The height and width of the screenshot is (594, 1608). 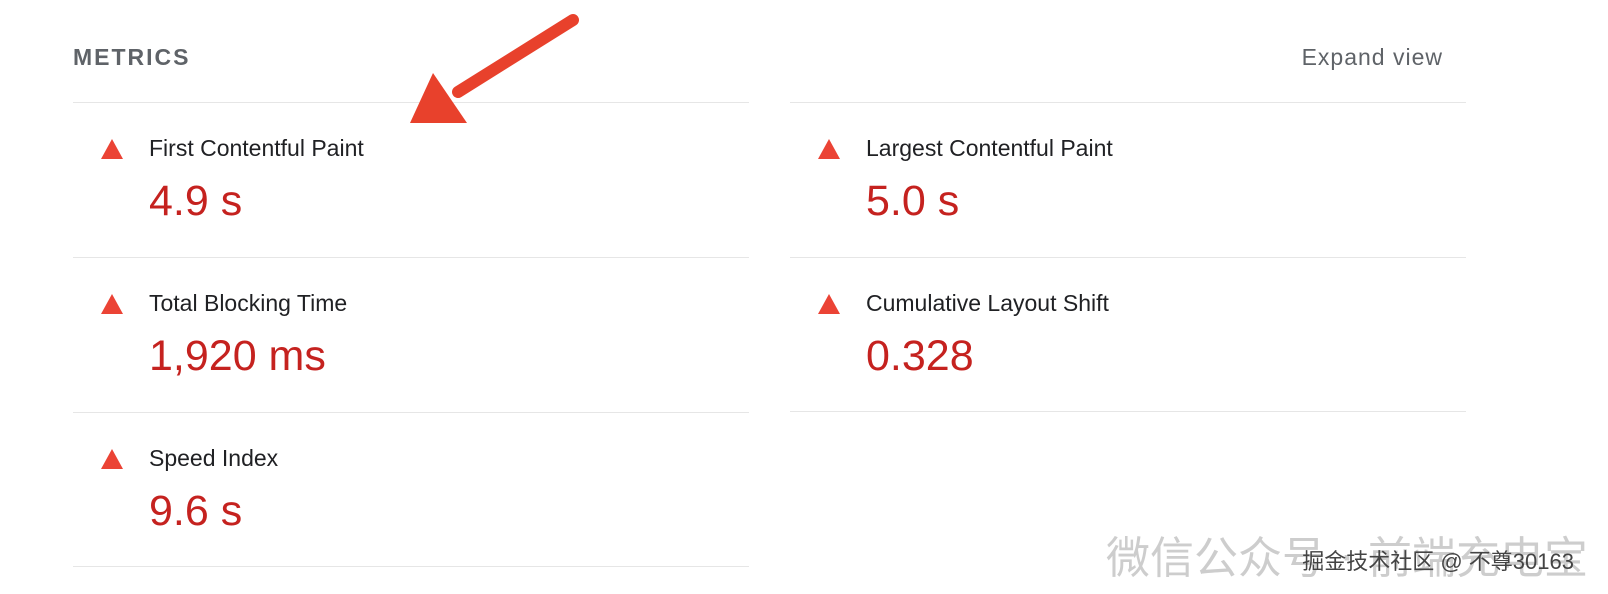 What do you see at coordinates (913, 201) in the screenshot?
I see `metric-value: 5.0 s` at bounding box center [913, 201].